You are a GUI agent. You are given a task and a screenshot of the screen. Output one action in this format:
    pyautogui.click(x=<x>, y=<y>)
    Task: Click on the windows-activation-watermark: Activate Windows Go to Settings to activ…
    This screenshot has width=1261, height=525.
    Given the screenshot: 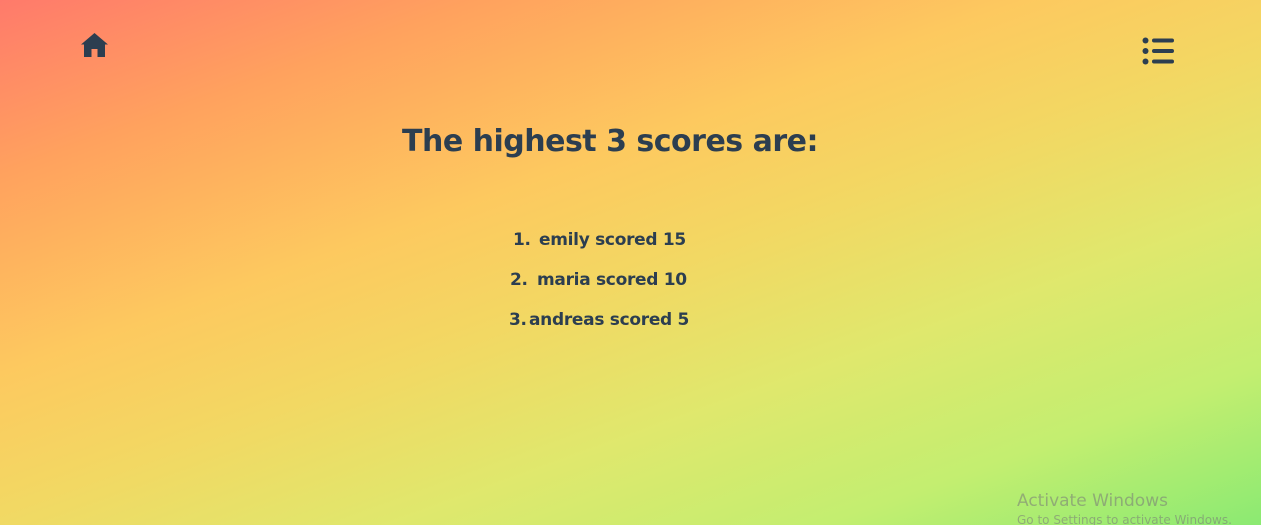 What is the action you would take?
    pyautogui.click(x=1139, y=507)
    